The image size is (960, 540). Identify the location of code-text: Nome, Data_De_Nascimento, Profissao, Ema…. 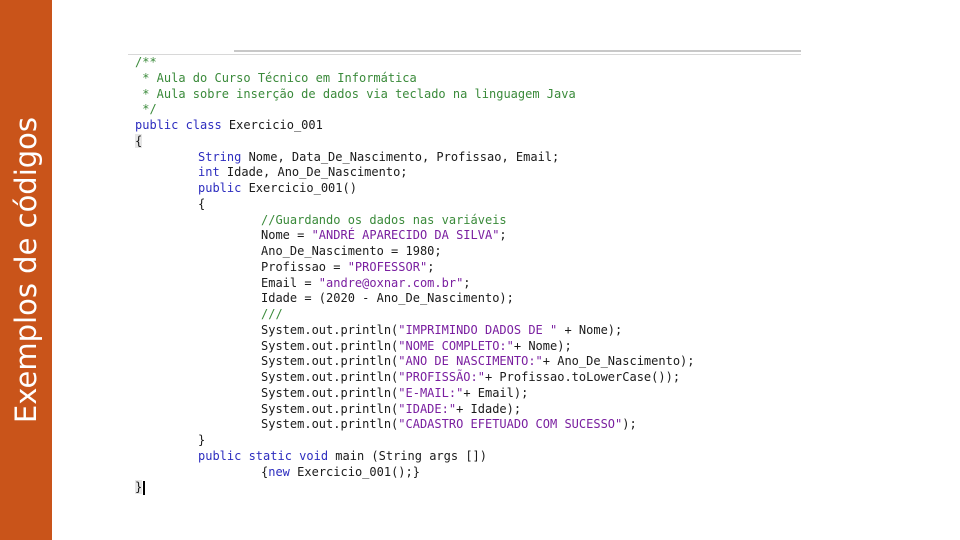
(400, 156).